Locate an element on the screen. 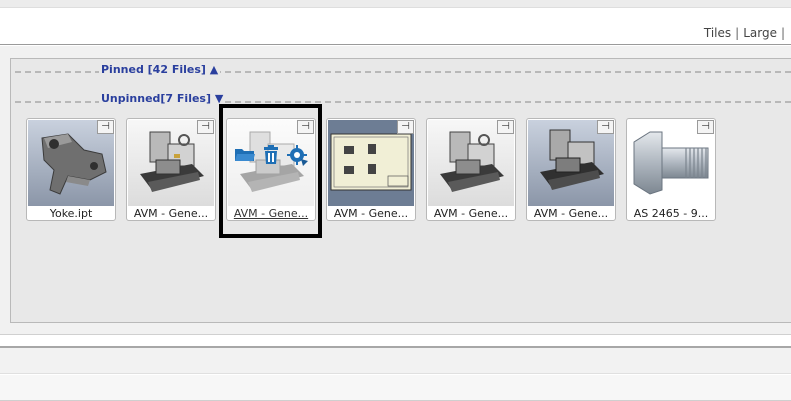 The width and height of the screenshot is (791, 401). footer-bar is located at coordinates (395, 360).